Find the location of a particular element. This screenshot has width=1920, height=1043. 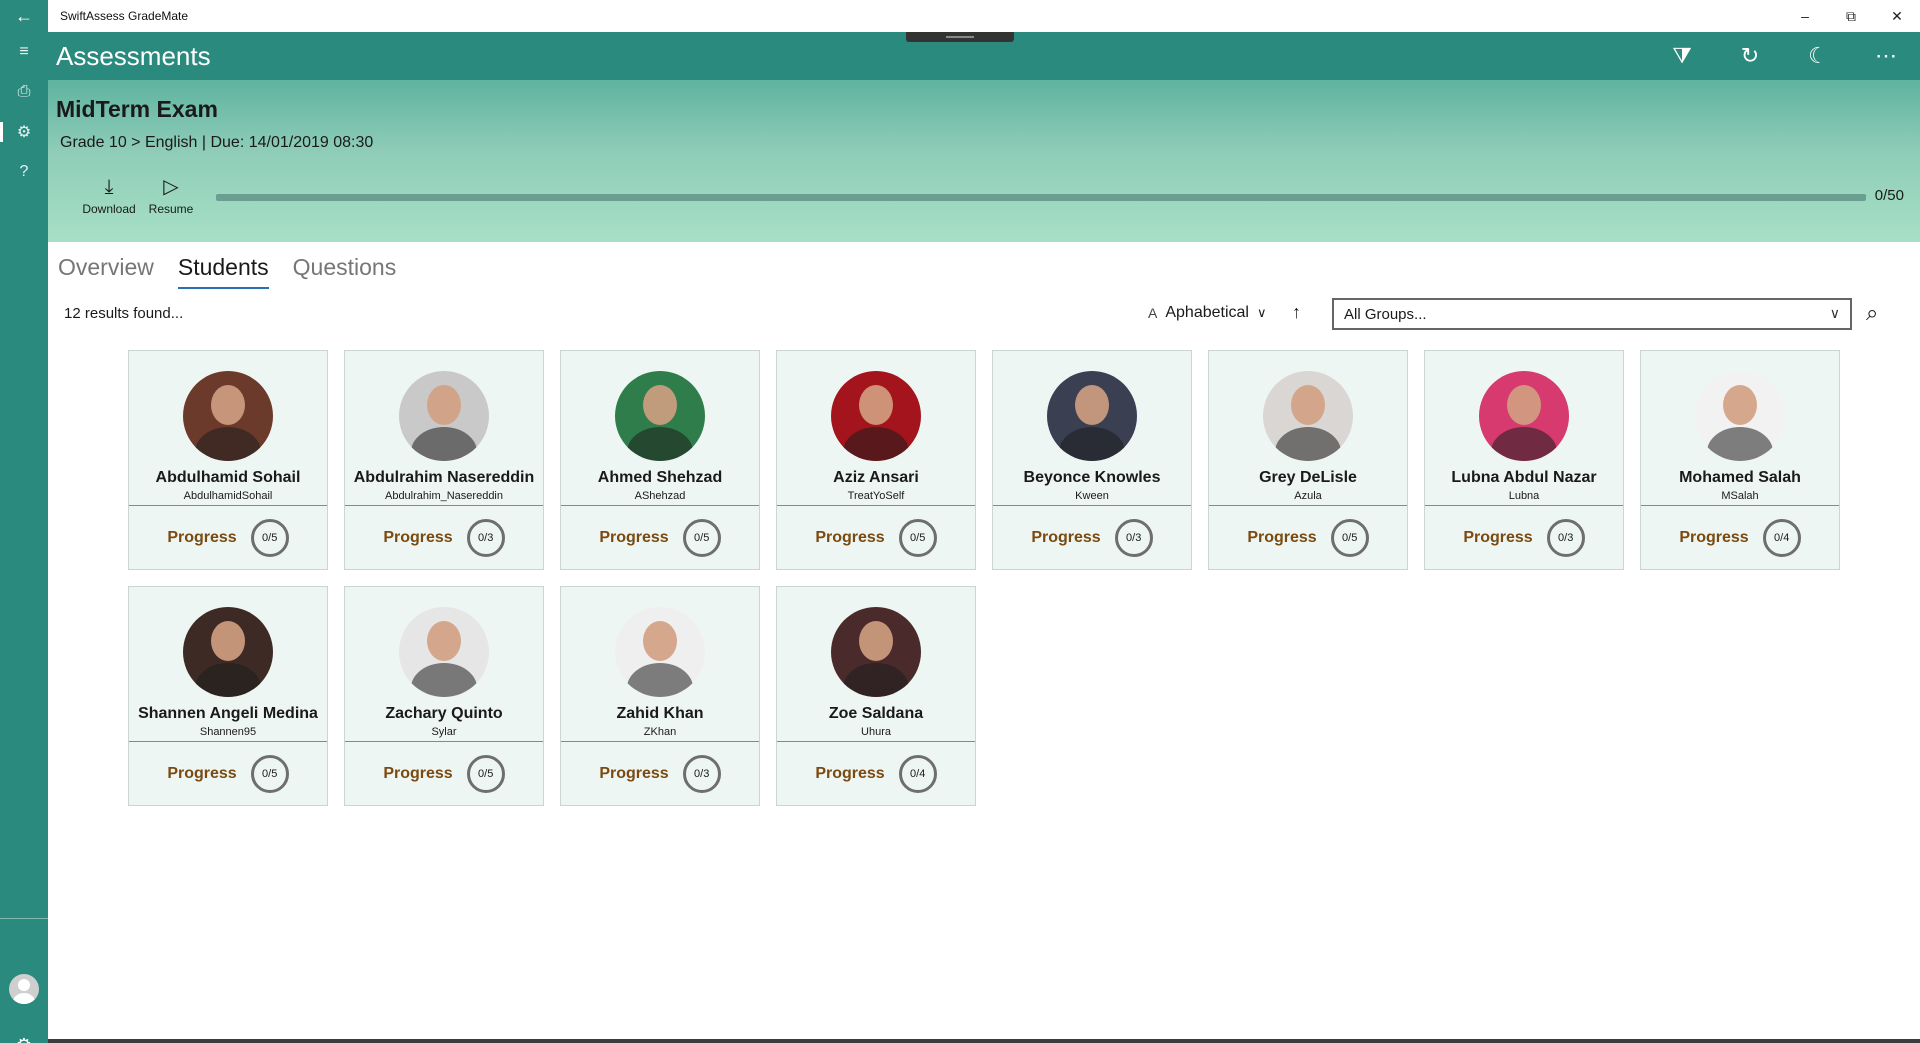

play-icon: ▷ is located at coordinates (171, 187).